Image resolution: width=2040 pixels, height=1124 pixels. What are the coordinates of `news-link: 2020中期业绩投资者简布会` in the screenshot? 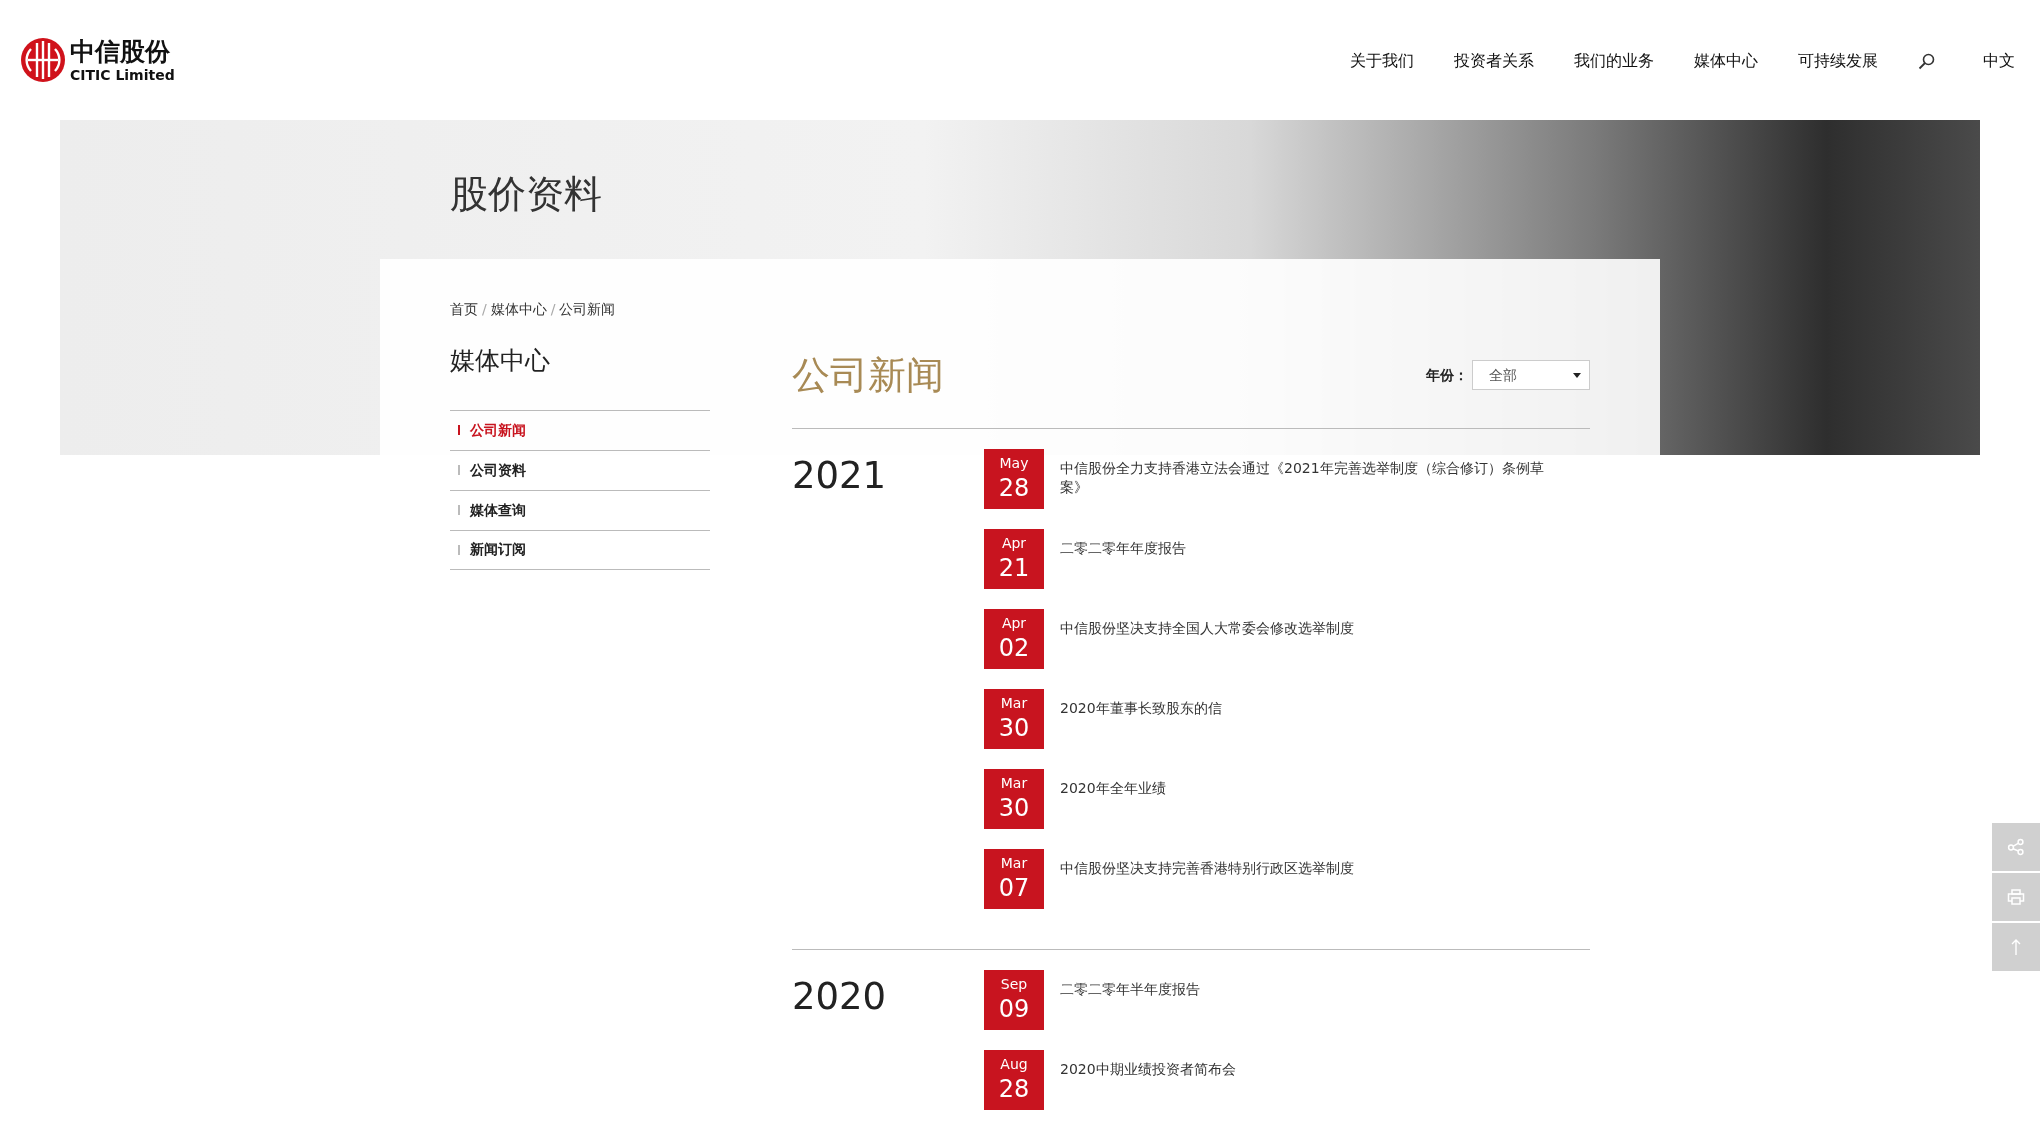 It's located at (1310, 1069).